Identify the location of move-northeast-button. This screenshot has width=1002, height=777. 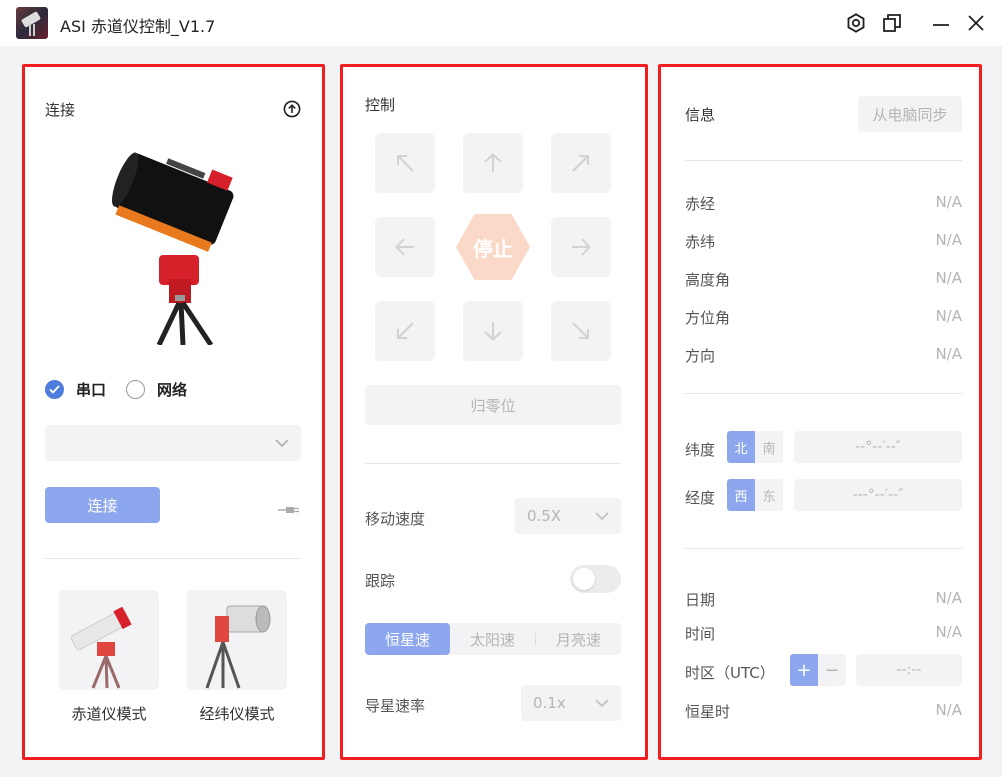
(581, 163).